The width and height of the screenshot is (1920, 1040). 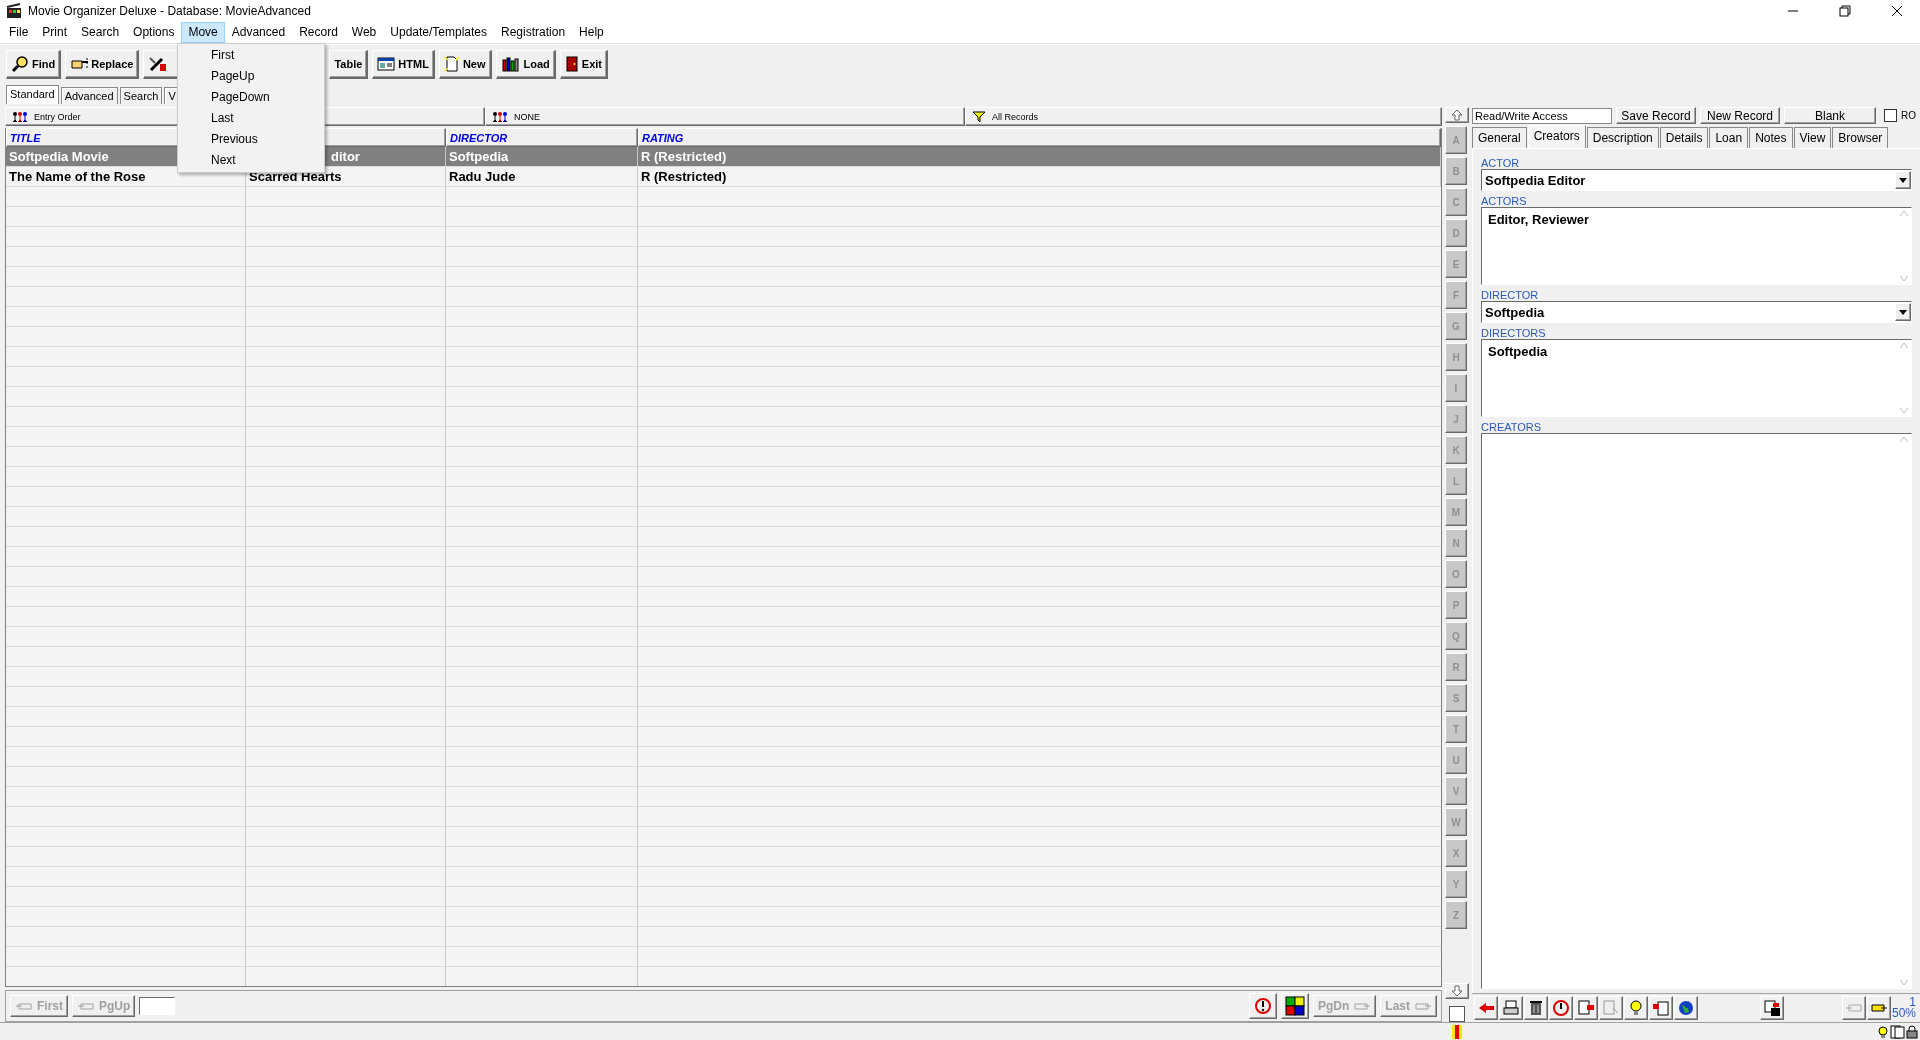 I want to click on mode-tab: Standard, so click(x=32, y=94).